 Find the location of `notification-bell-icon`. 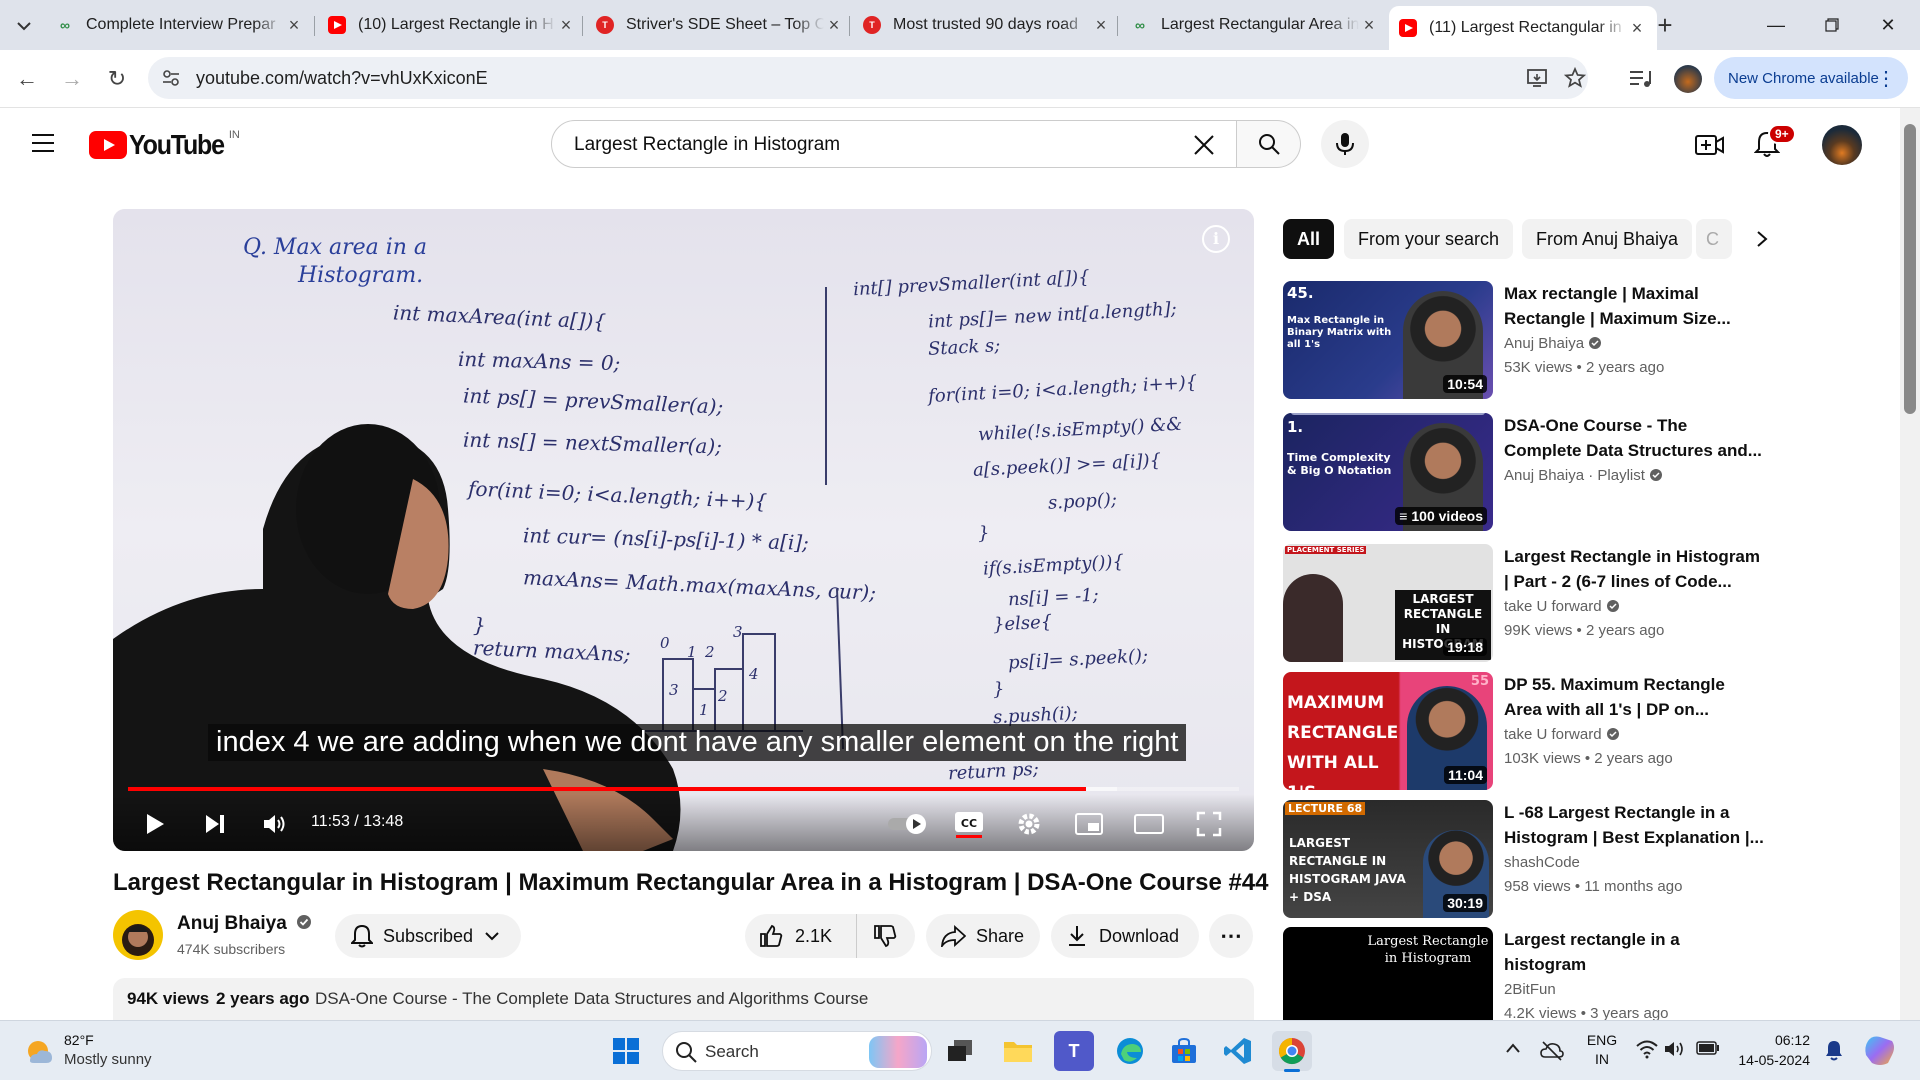

notification-bell-icon is located at coordinates (1834, 1050).